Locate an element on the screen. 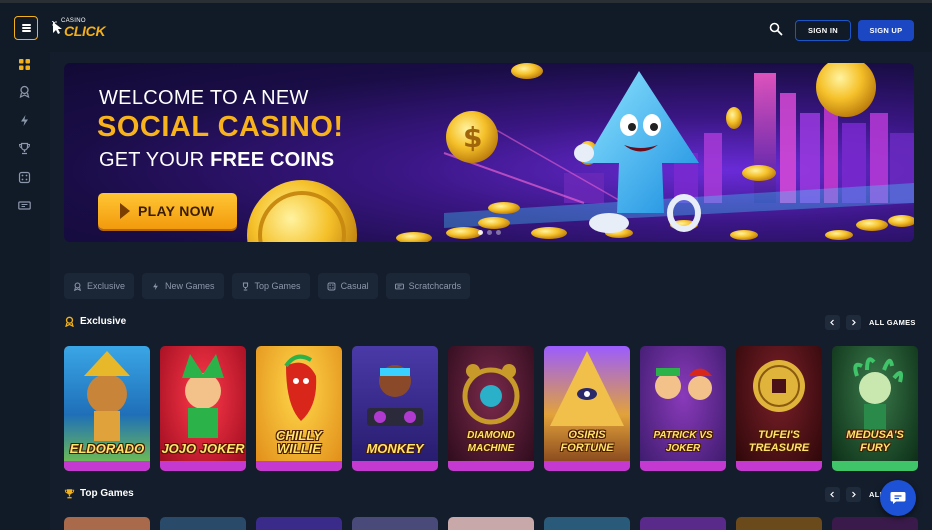 The height and width of the screenshot is (530, 932). filter-label: Scratchcards is located at coordinates (435, 286).